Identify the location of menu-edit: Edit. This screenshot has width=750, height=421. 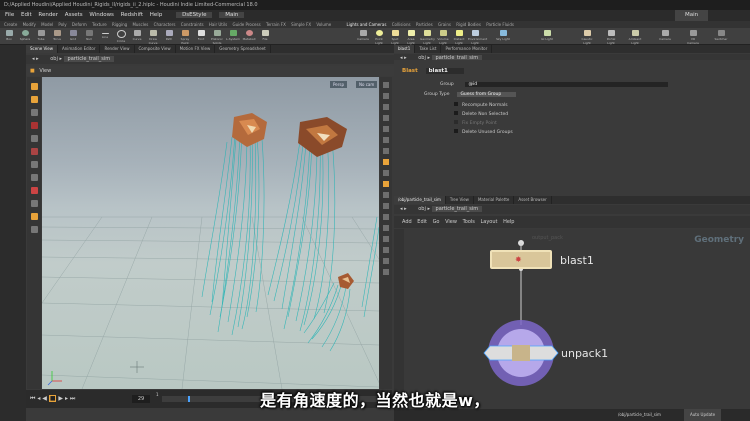
(422, 222).